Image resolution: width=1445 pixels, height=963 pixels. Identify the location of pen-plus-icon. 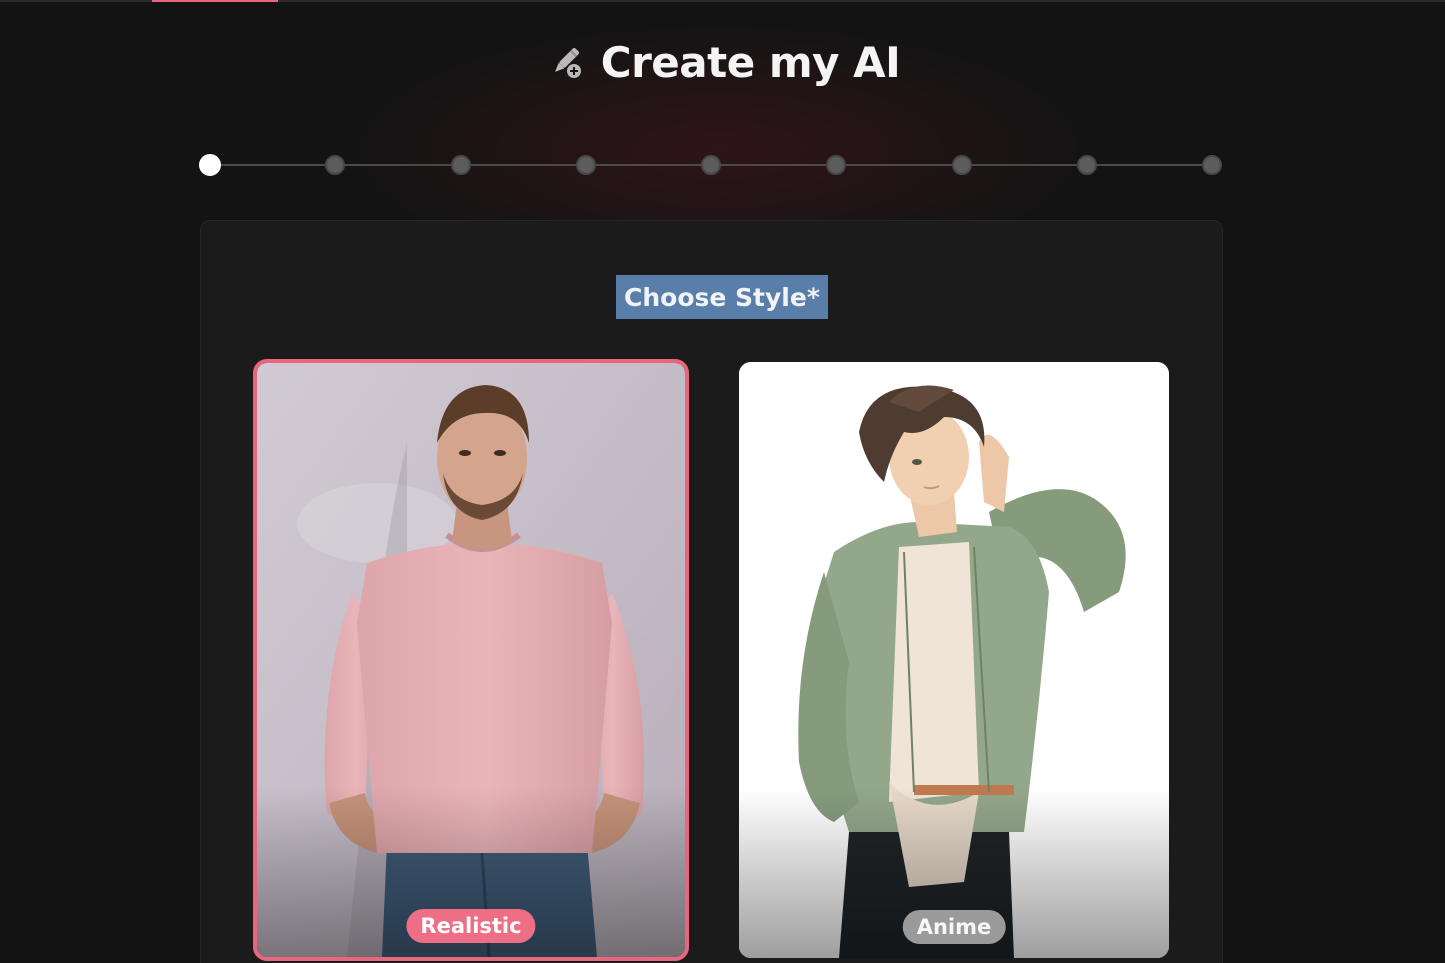
(565, 62).